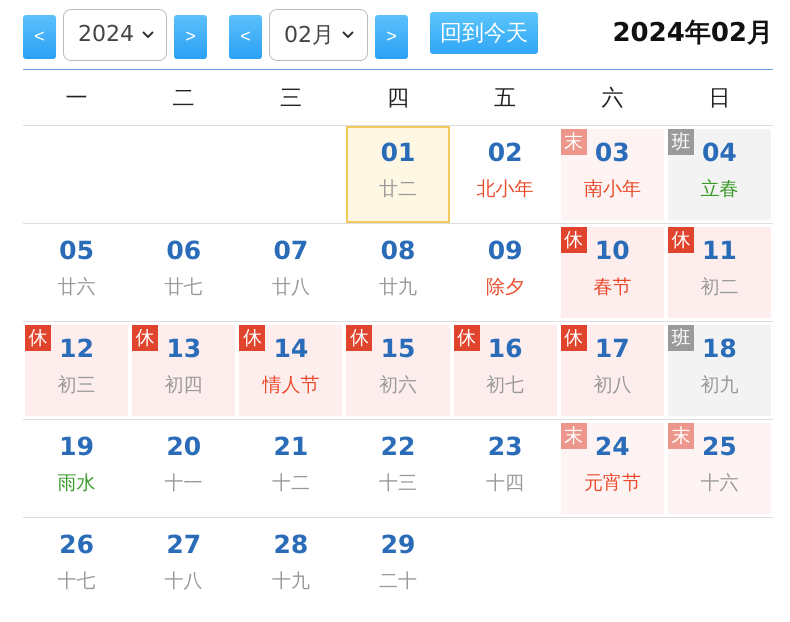 The image size is (790, 622). I want to click on day-cell: 02 北小年, so click(505, 174).